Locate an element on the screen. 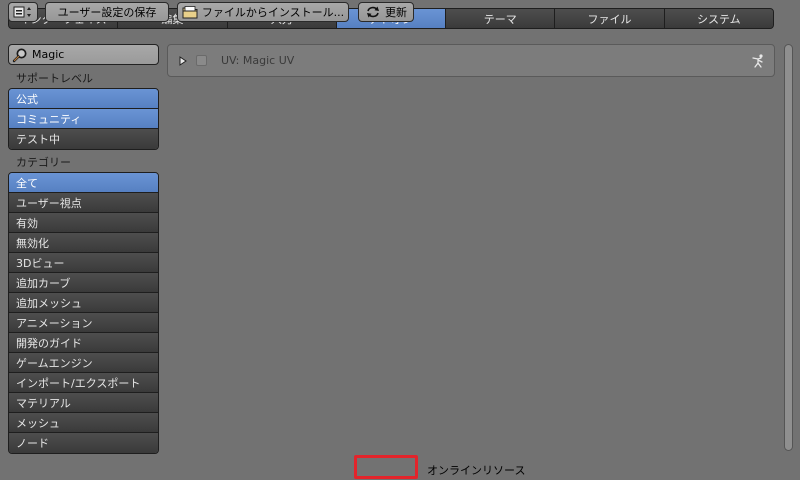  expand-triangle-icon is located at coordinates (183, 60).